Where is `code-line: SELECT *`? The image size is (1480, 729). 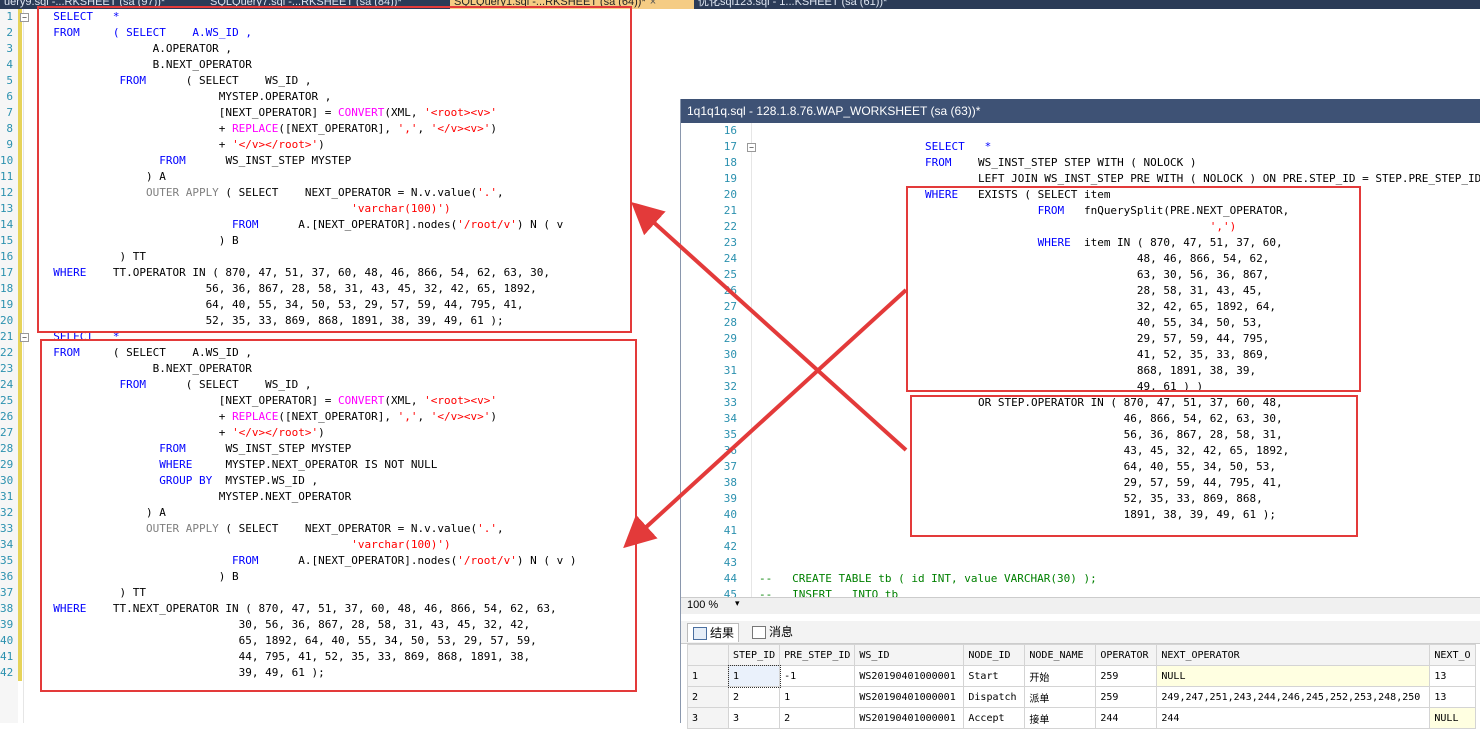 code-line: SELECT * is located at coordinates (958, 147).